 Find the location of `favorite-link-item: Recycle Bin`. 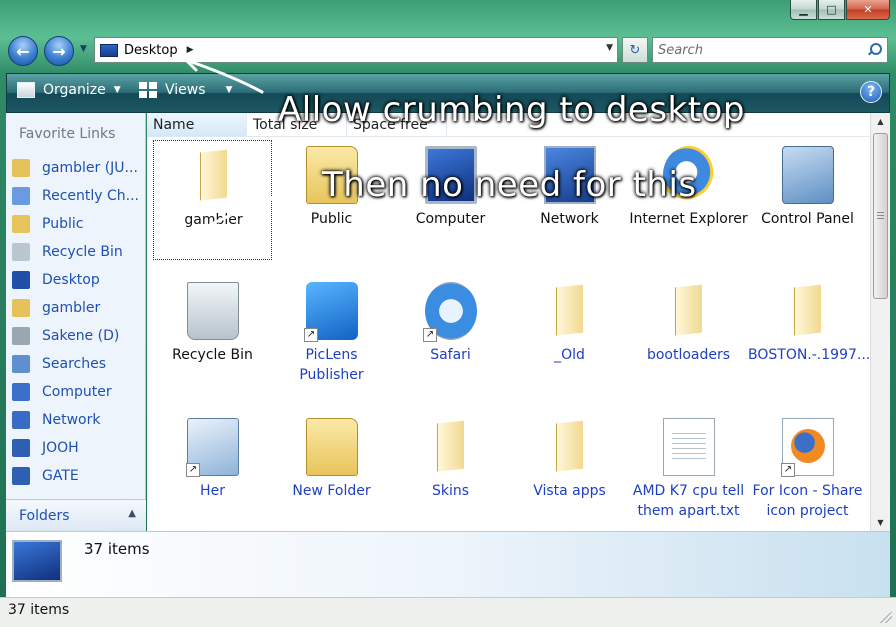

favorite-link-item: Recycle Bin is located at coordinates (76, 252).